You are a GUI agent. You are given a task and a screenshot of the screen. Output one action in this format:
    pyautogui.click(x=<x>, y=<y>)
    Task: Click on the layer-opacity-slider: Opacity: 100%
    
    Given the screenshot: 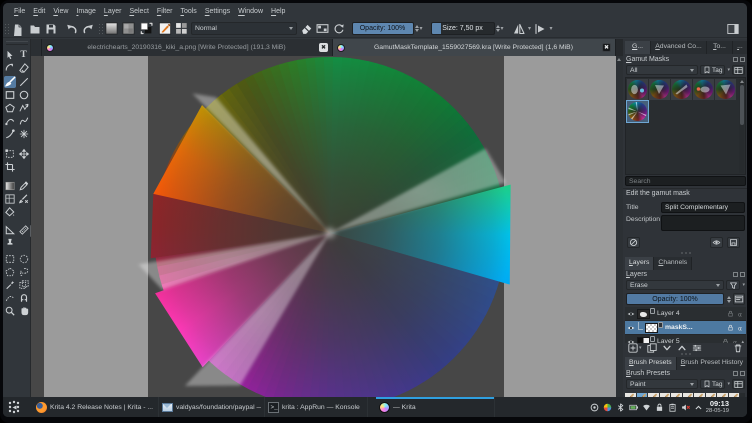 What is the action you would take?
    pyautogui.click(x=675, y=299)
    